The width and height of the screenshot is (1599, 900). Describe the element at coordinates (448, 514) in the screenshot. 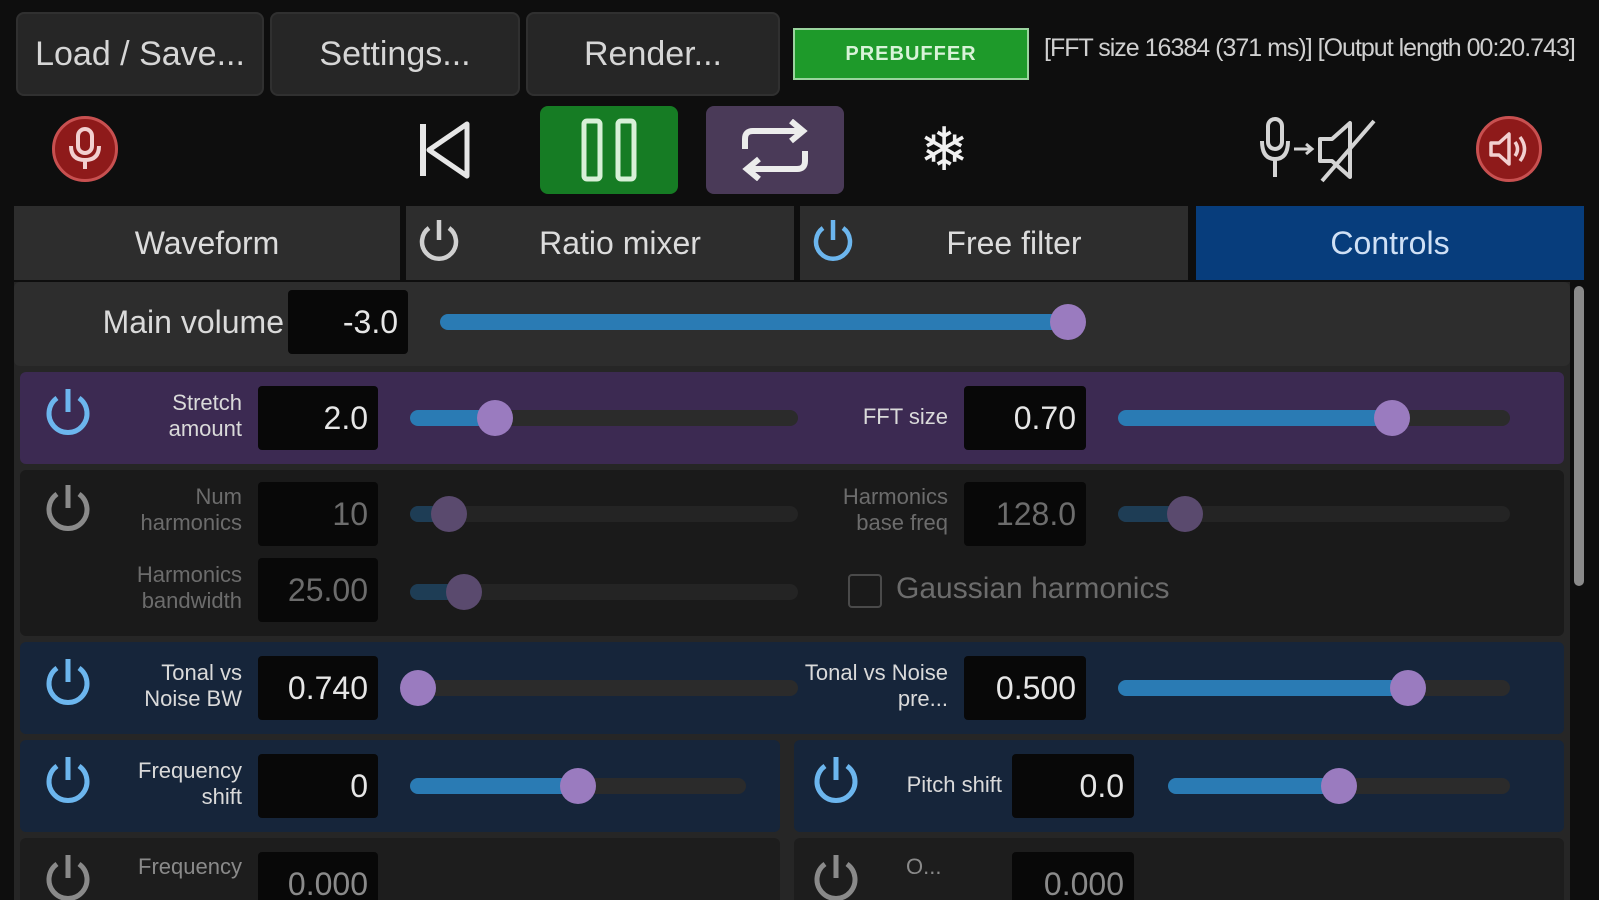

I see `num-harmonics-thumb` at that location.